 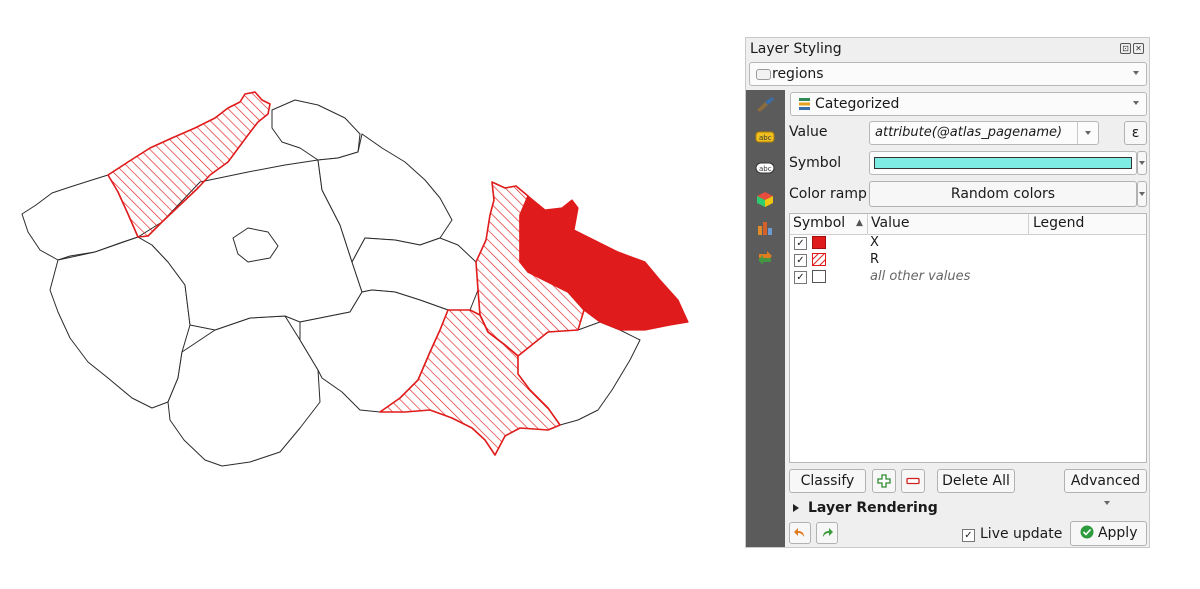 What do you see at coordinates (1125, 48) in the screenshot?
I see `float-panel-icon: ⊡` at bounding box center [1125, 48].